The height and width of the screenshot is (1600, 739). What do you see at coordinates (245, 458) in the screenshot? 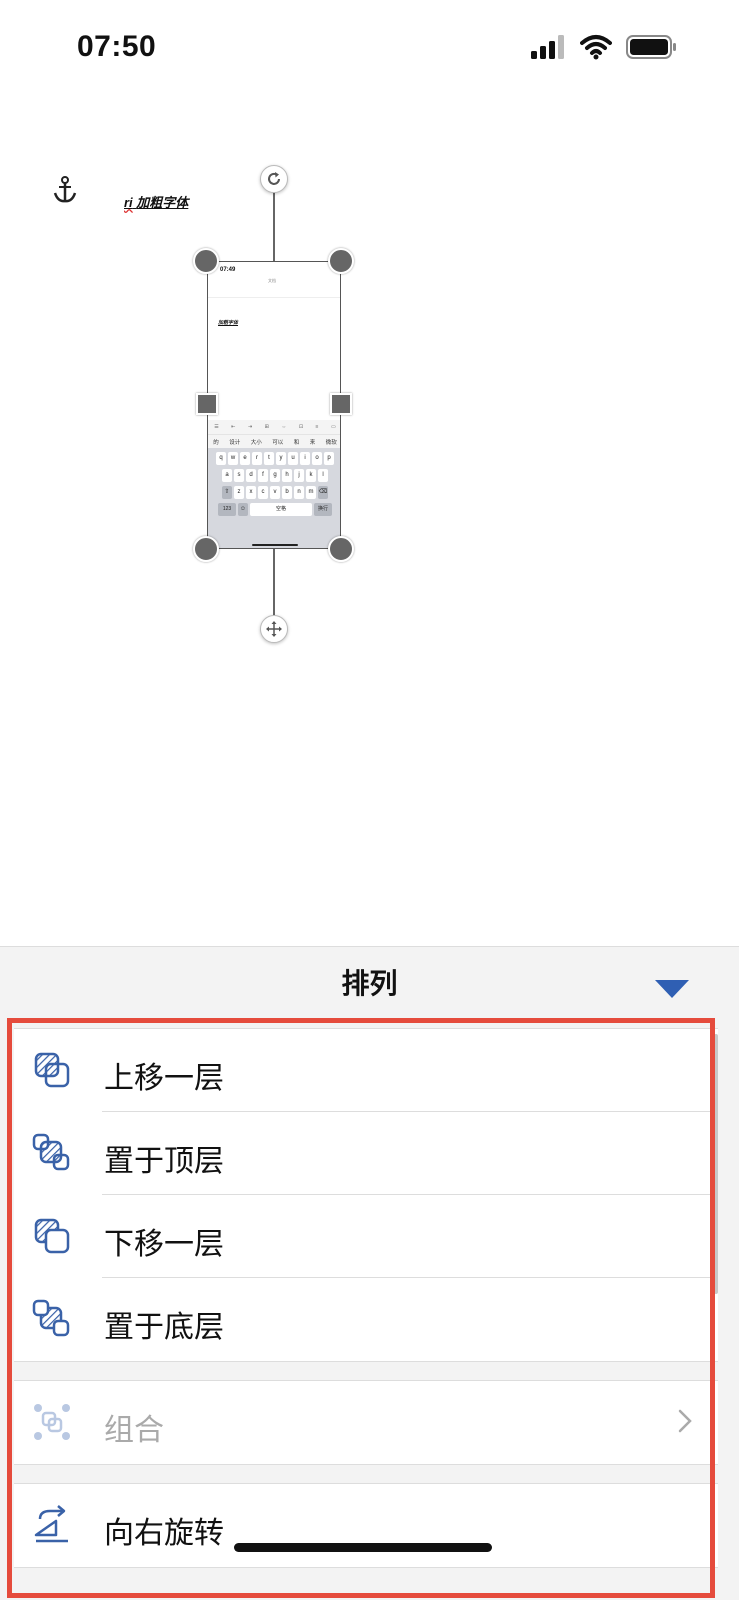
I see `mini-key: e` at bounding box center [245, 458].